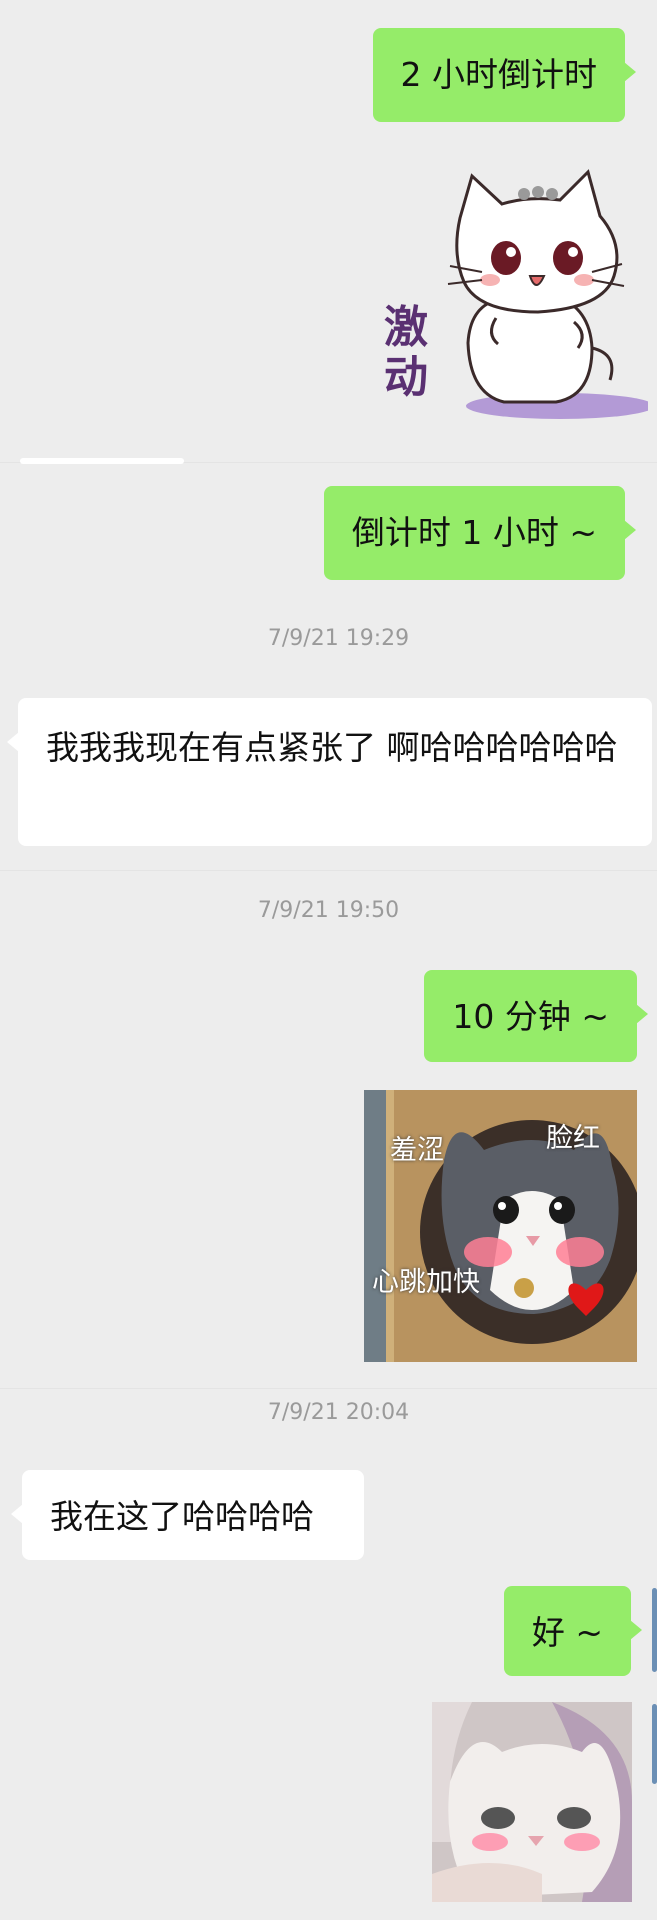 The width and height of the screenshot is (657, 1920). I want to click on cat-excited-sticker: 激动, so click(513, 293).